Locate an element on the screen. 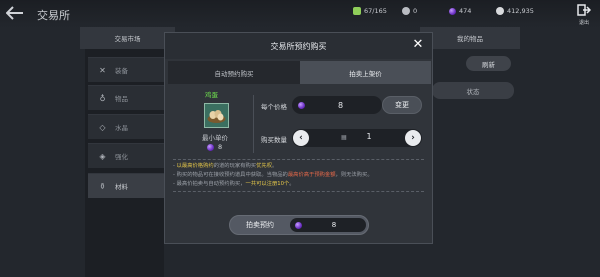 The height and width of the screenshot is (277, 600). min-price-label: 最小单价 is located at coordinates (215, 138).